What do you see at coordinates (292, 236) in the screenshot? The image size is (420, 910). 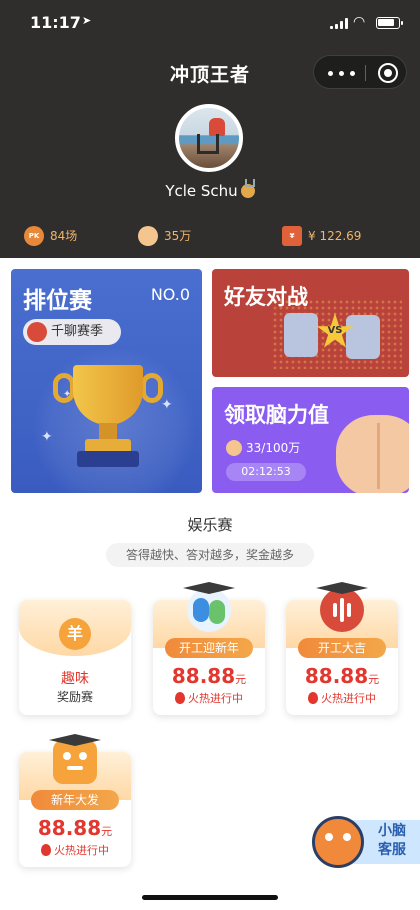 I see `wallet-icon: ¥` at bounding box center [292, 236].